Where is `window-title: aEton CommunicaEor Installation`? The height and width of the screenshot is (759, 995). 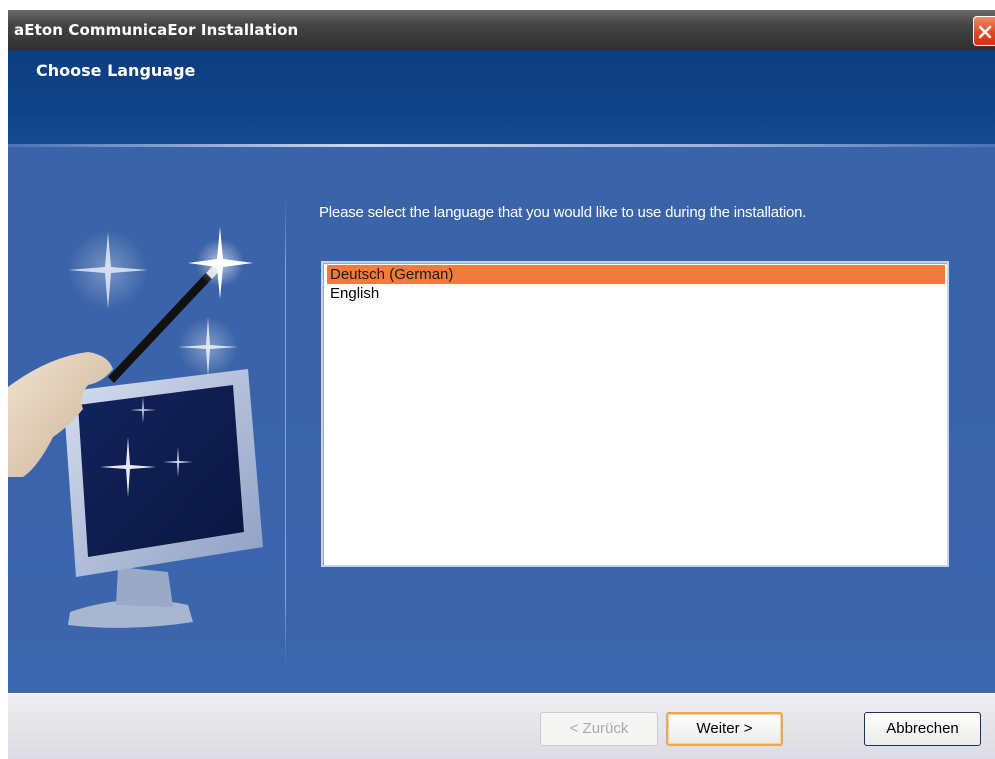 window-title: aEton CommunicaEor Installation is located at coordinates (156, 30).